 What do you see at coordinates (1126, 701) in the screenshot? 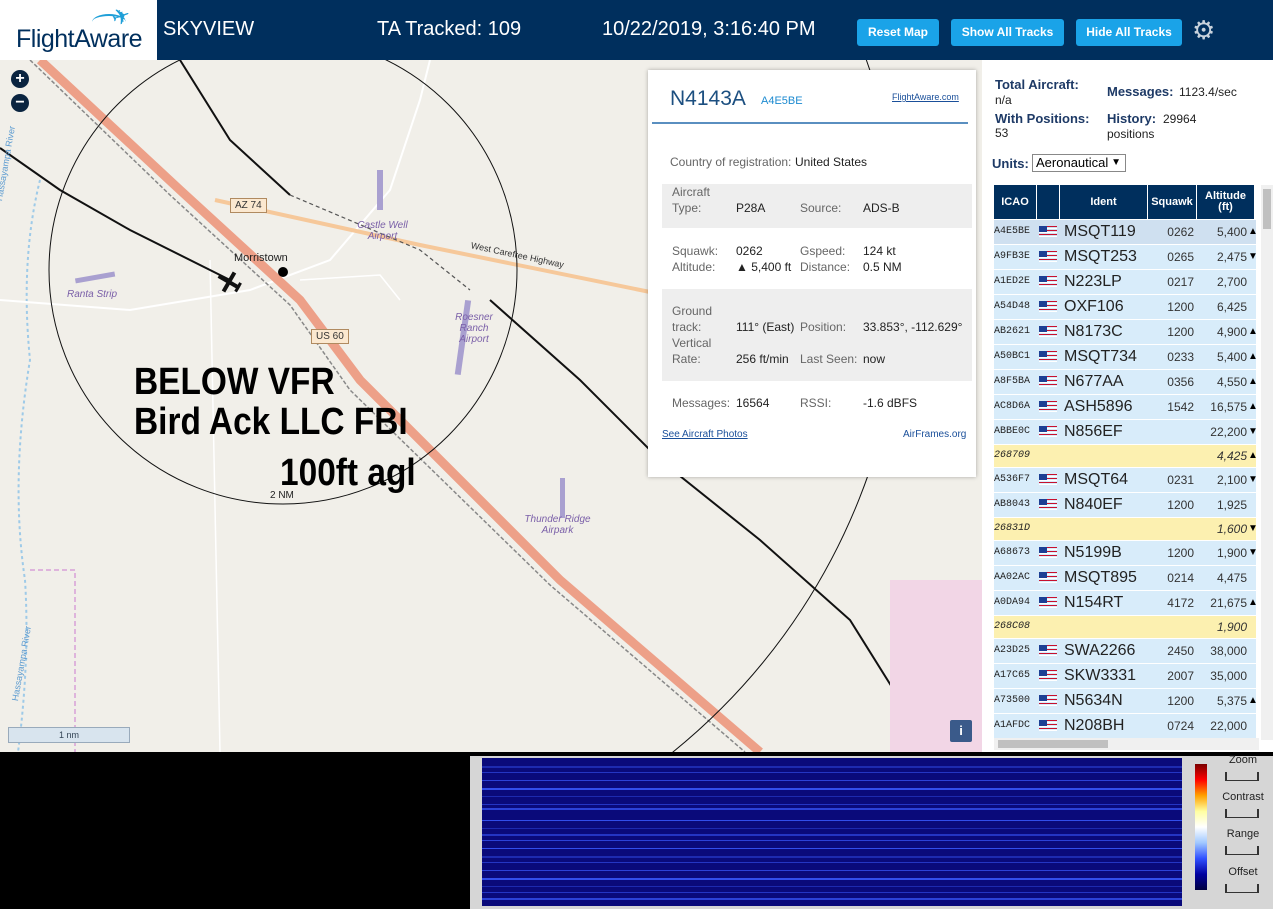
I see `table-row: A73500 N5634N 1200 5,375 ▲` at bounding box center [1126, 701].